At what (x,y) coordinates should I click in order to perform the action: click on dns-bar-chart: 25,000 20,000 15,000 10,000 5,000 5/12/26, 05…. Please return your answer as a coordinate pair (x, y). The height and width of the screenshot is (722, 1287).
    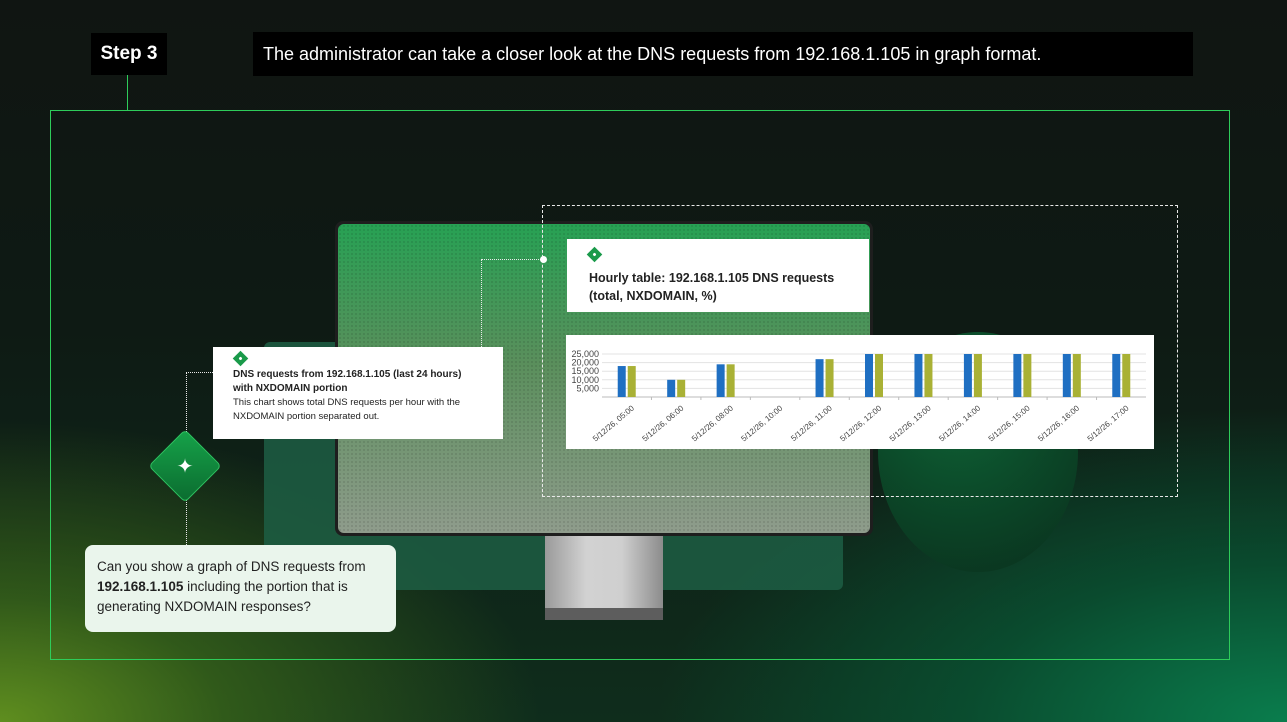
    Looking at the image, I should click on (860, 392).